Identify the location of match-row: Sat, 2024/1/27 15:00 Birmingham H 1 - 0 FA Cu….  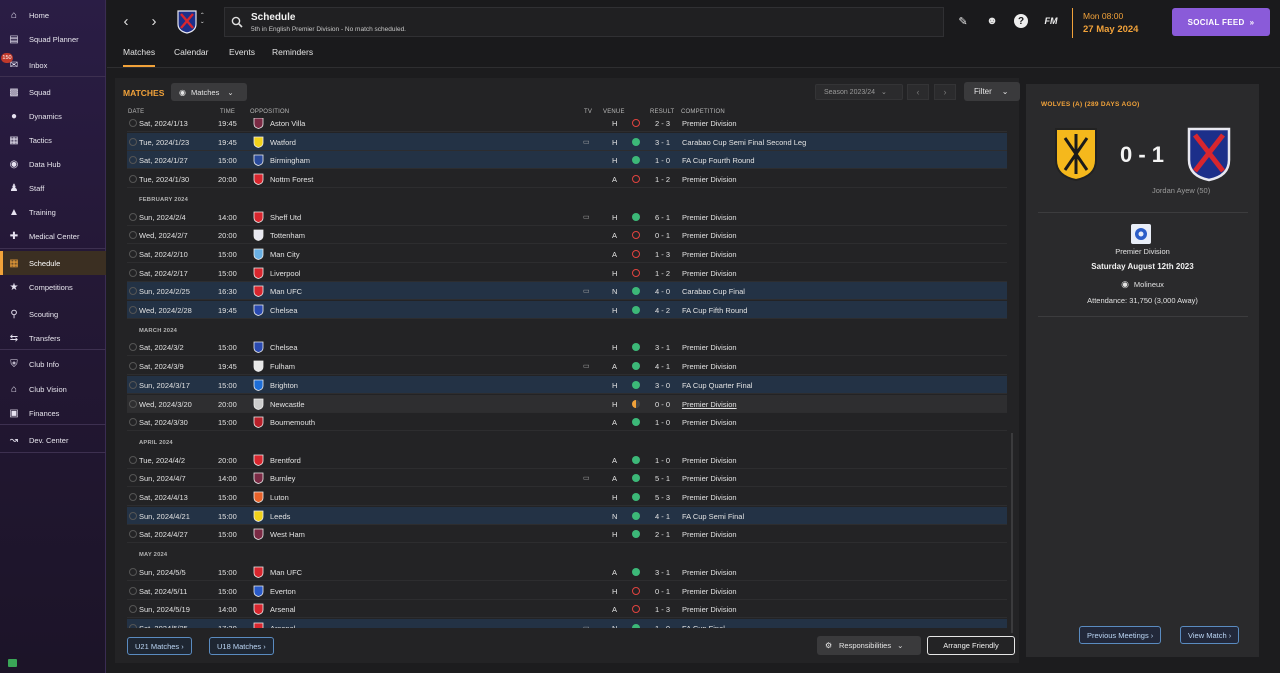
(567, 160).